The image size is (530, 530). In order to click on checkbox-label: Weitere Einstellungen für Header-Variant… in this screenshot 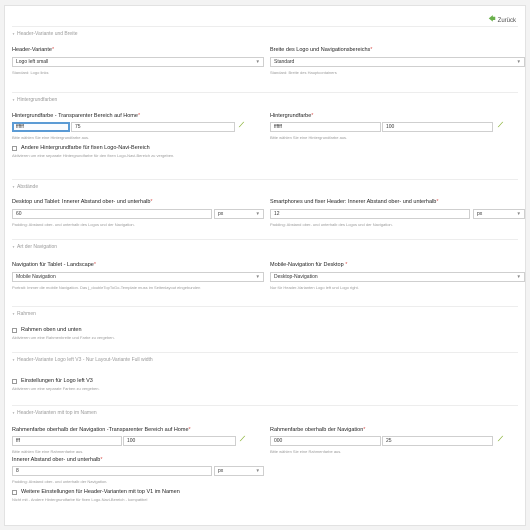, I will do `click(100, 492)`.